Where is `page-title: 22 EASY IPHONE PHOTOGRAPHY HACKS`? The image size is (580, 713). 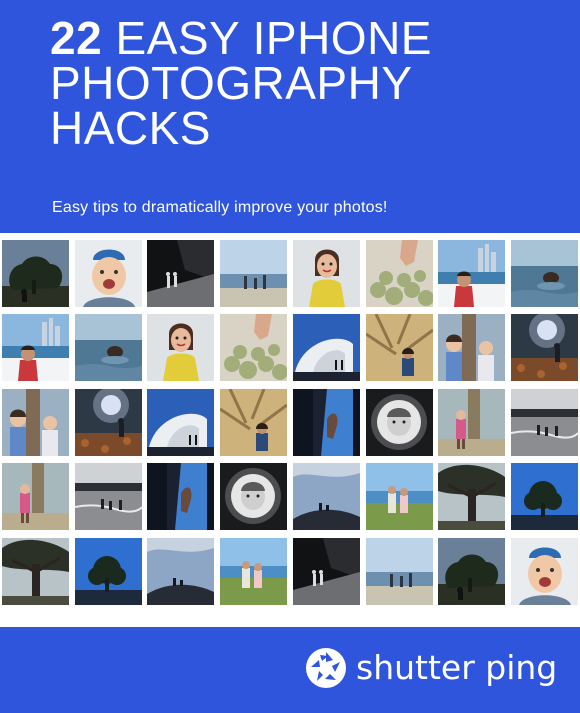
page-title: 22 EASY IPHONE PHOTOGRAPHY HACKS is located at coordinates (241, 84).